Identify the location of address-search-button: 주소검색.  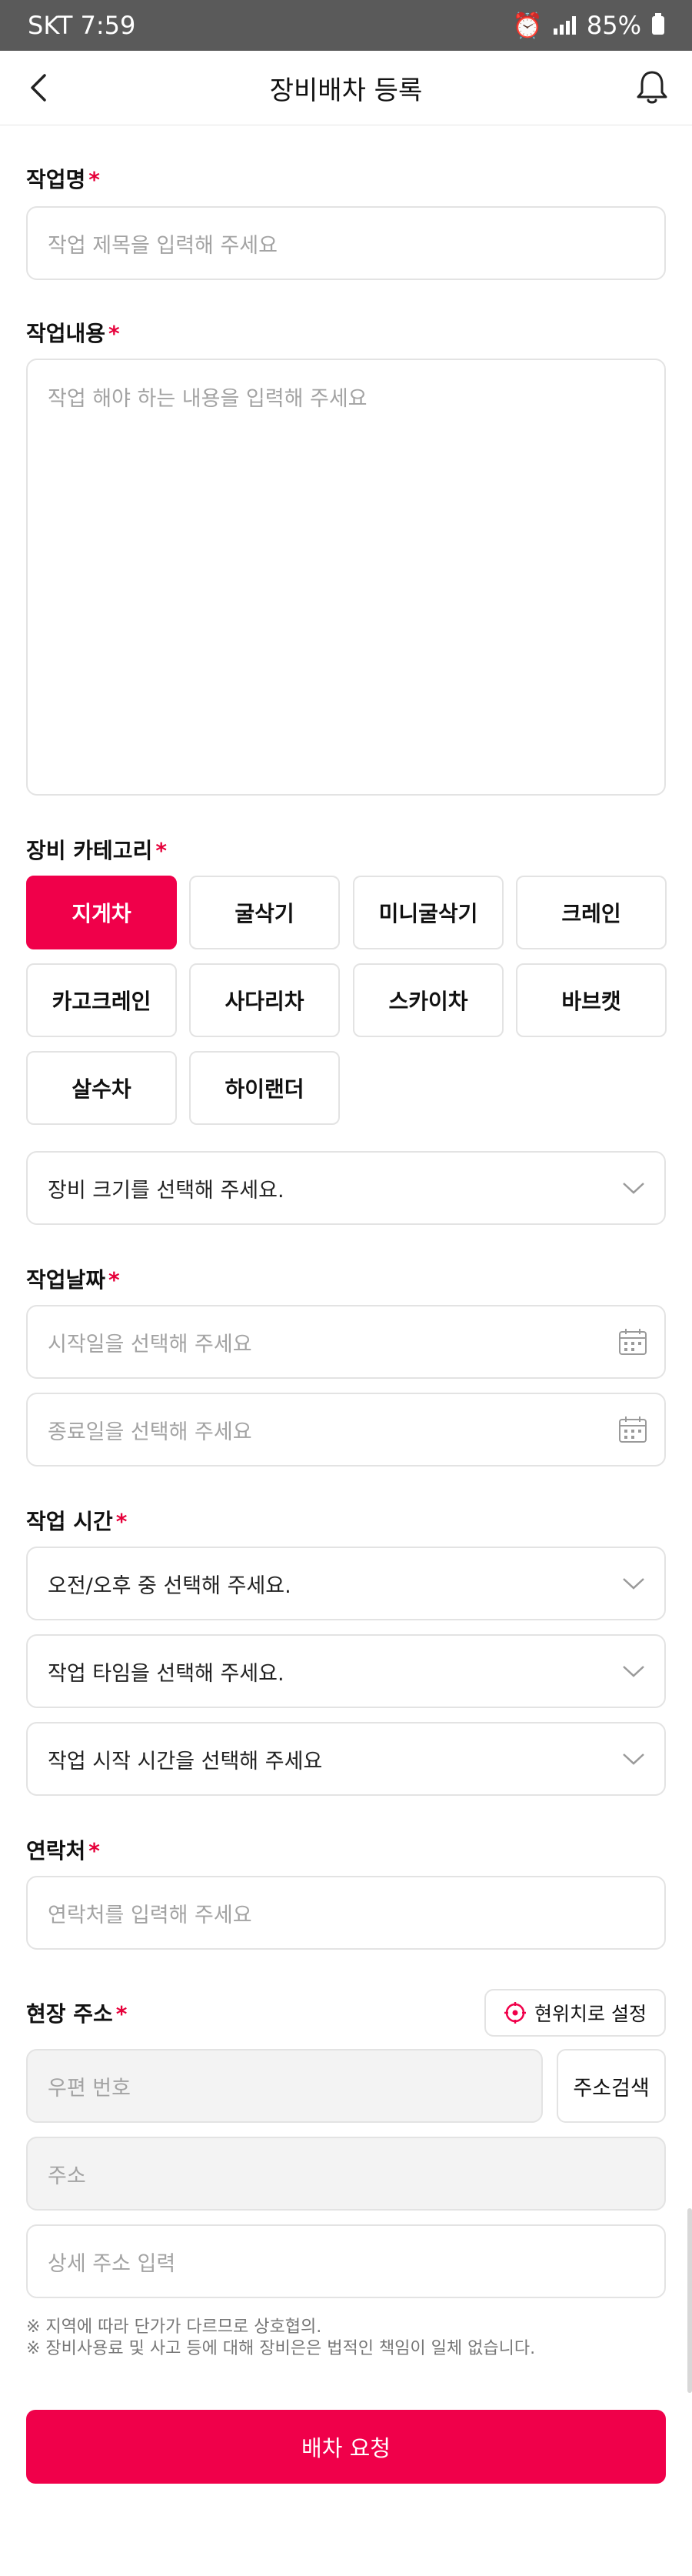
(611, 2086).